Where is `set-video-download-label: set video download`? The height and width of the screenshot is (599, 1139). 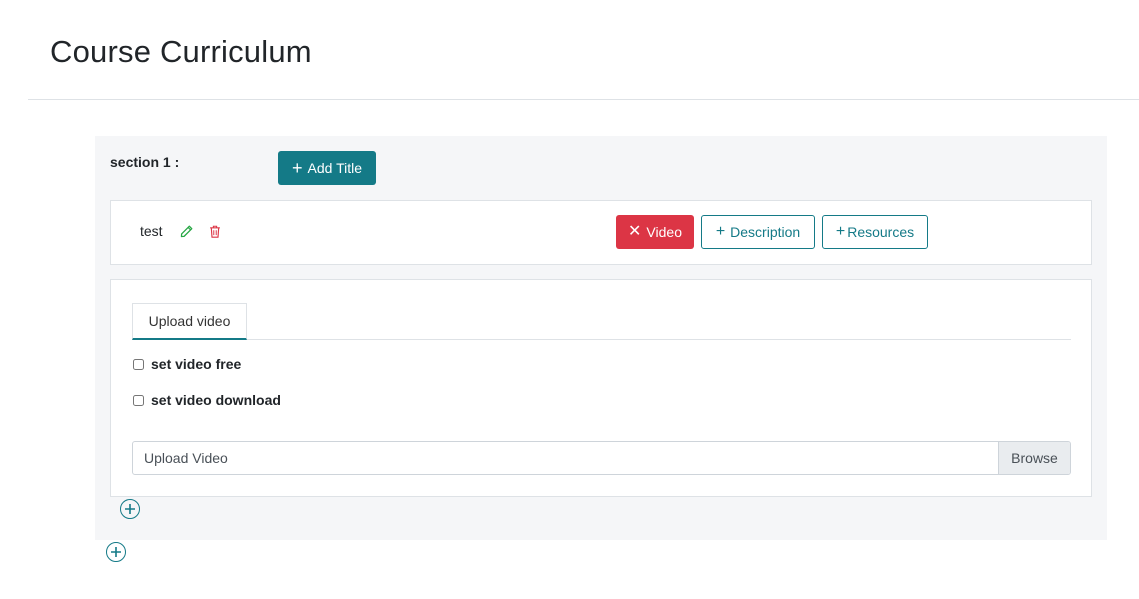
set-video-download-label: set video download is located at coordinates (216, 400).